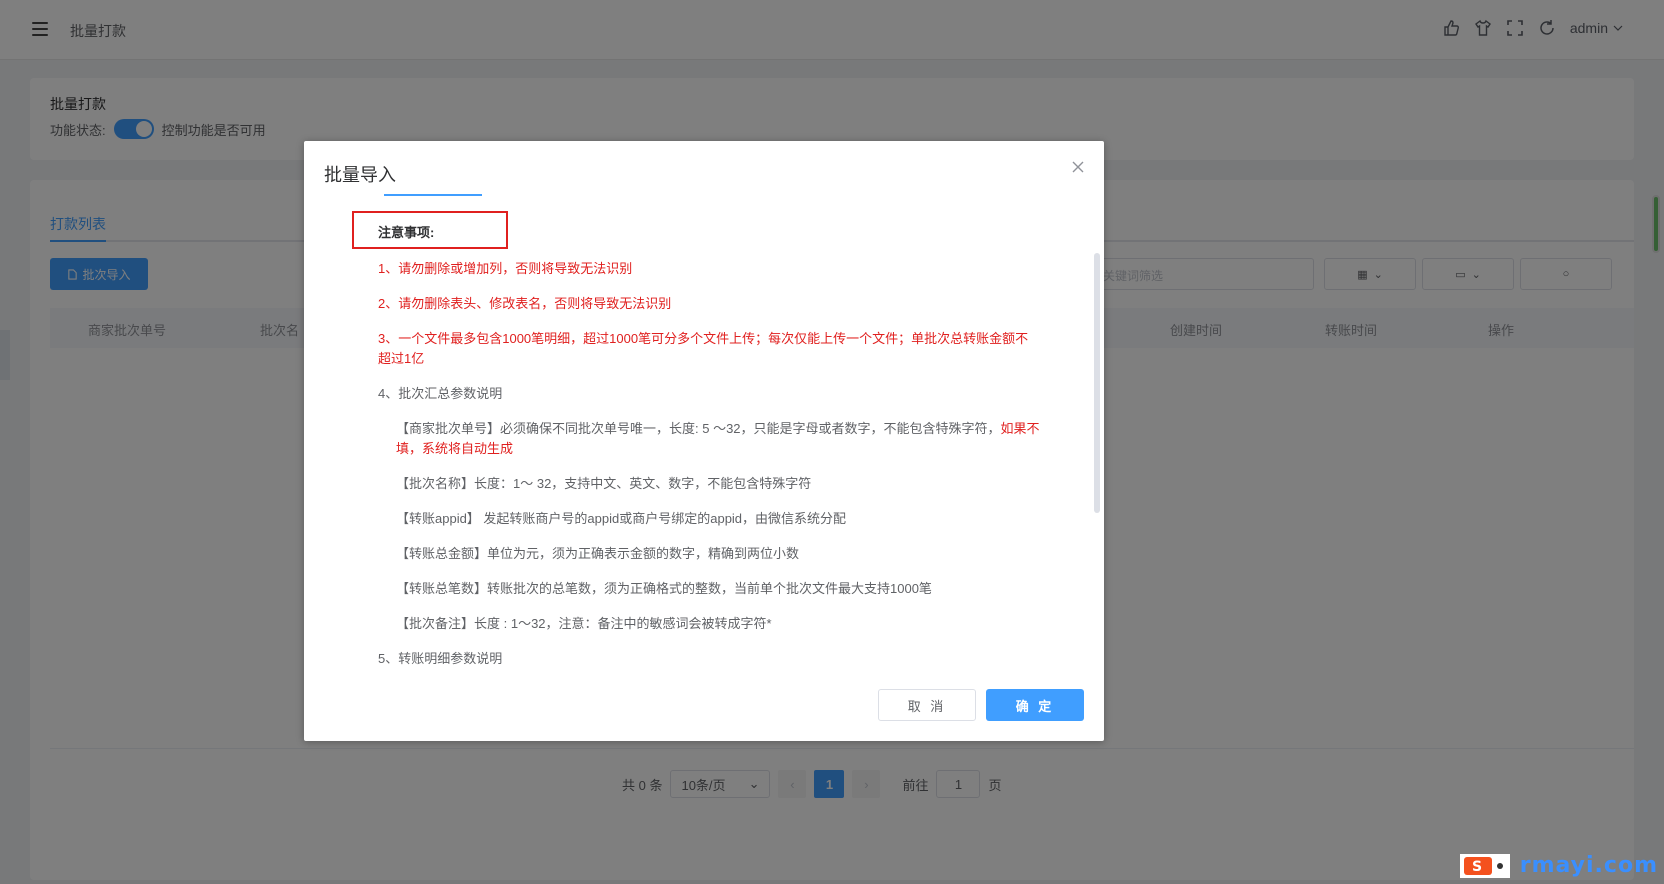 Image resolution: width=1664 pixels, height=884 pixels. I want to click on notice-item: 5、转账明细参数说明, so click(440, 658).